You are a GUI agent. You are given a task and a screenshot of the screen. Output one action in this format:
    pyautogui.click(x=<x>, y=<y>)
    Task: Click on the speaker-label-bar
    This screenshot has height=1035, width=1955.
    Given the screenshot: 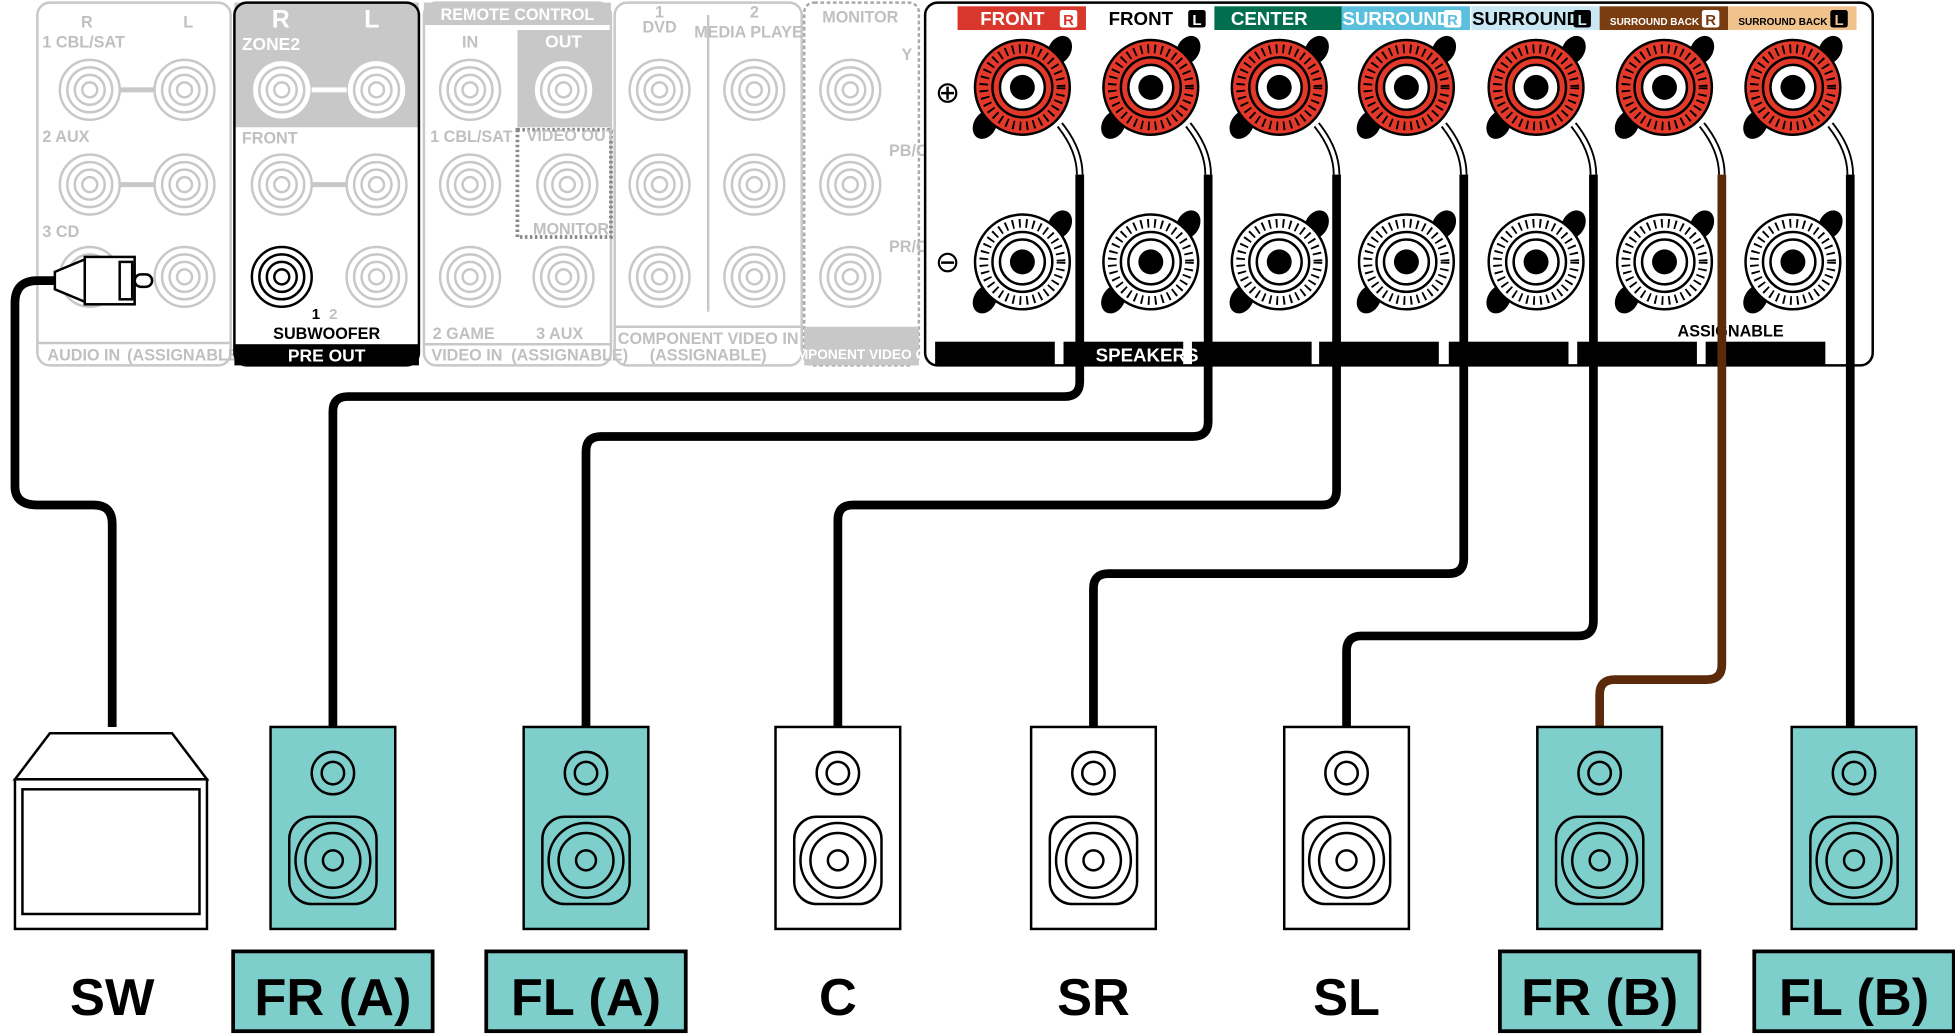 What is the action you would take?
    pyautogui.click(x=995, y=353)
    